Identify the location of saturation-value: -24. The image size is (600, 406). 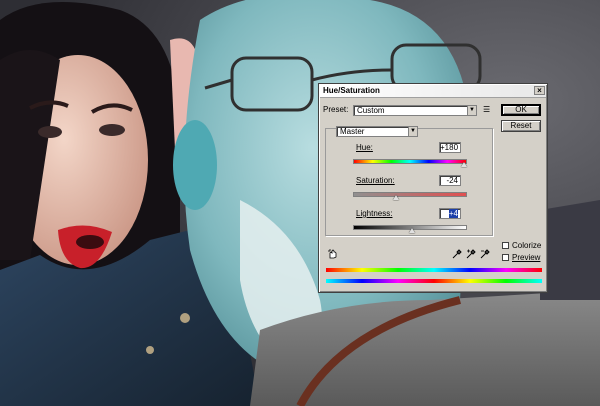
(452, 180).